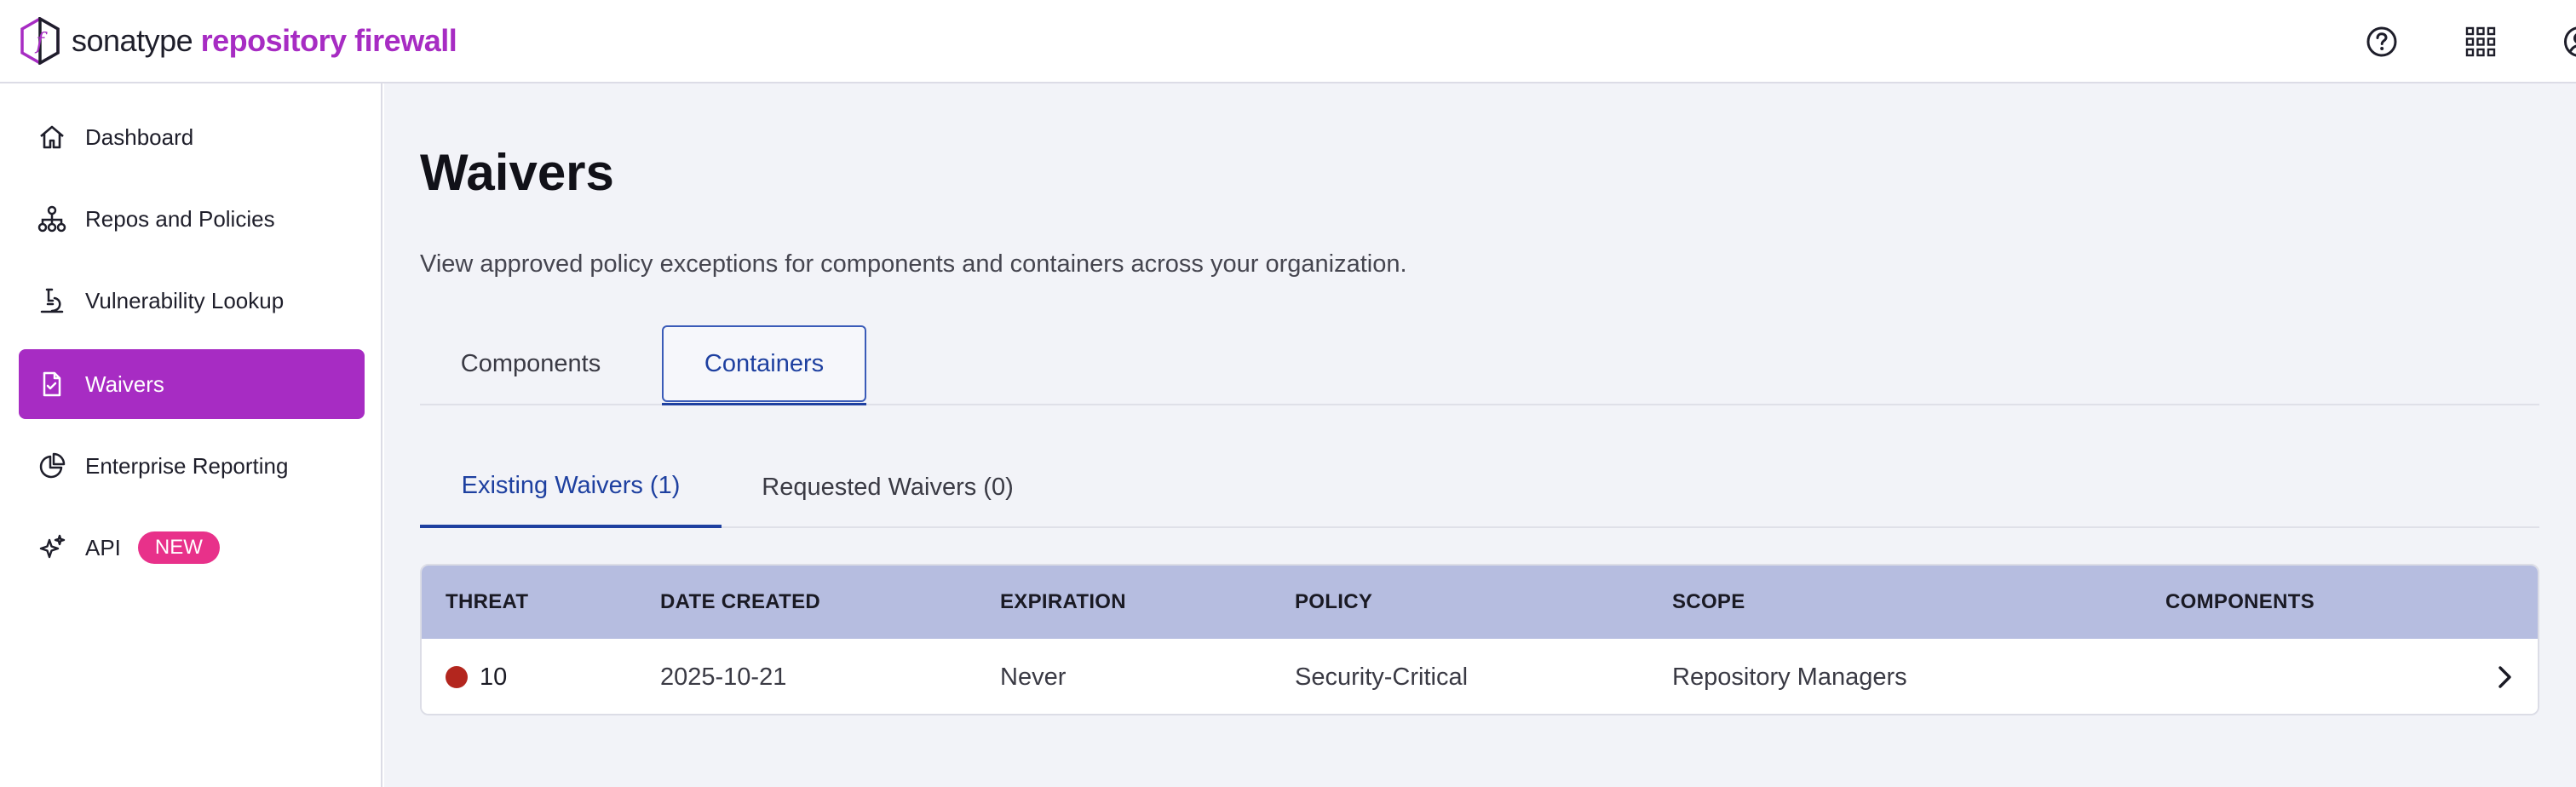  I want to click on tab-containers: Containers, so click(764, 365).